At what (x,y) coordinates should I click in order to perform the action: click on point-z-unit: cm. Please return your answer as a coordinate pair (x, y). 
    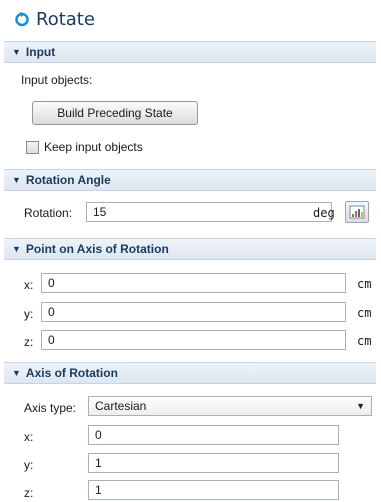
    Looking at the image, I should click on (364, 341).